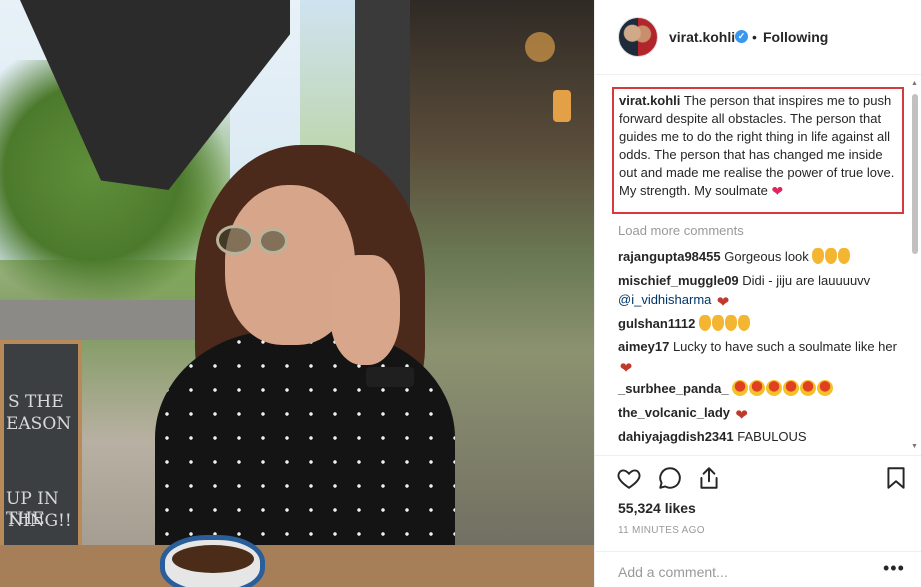 This screenshot has width=921, height=587. What do you see at coordinates (760, 323) in the screenshot?
I see `comment-row: gulshan1112` at bounding box center [760, 323].